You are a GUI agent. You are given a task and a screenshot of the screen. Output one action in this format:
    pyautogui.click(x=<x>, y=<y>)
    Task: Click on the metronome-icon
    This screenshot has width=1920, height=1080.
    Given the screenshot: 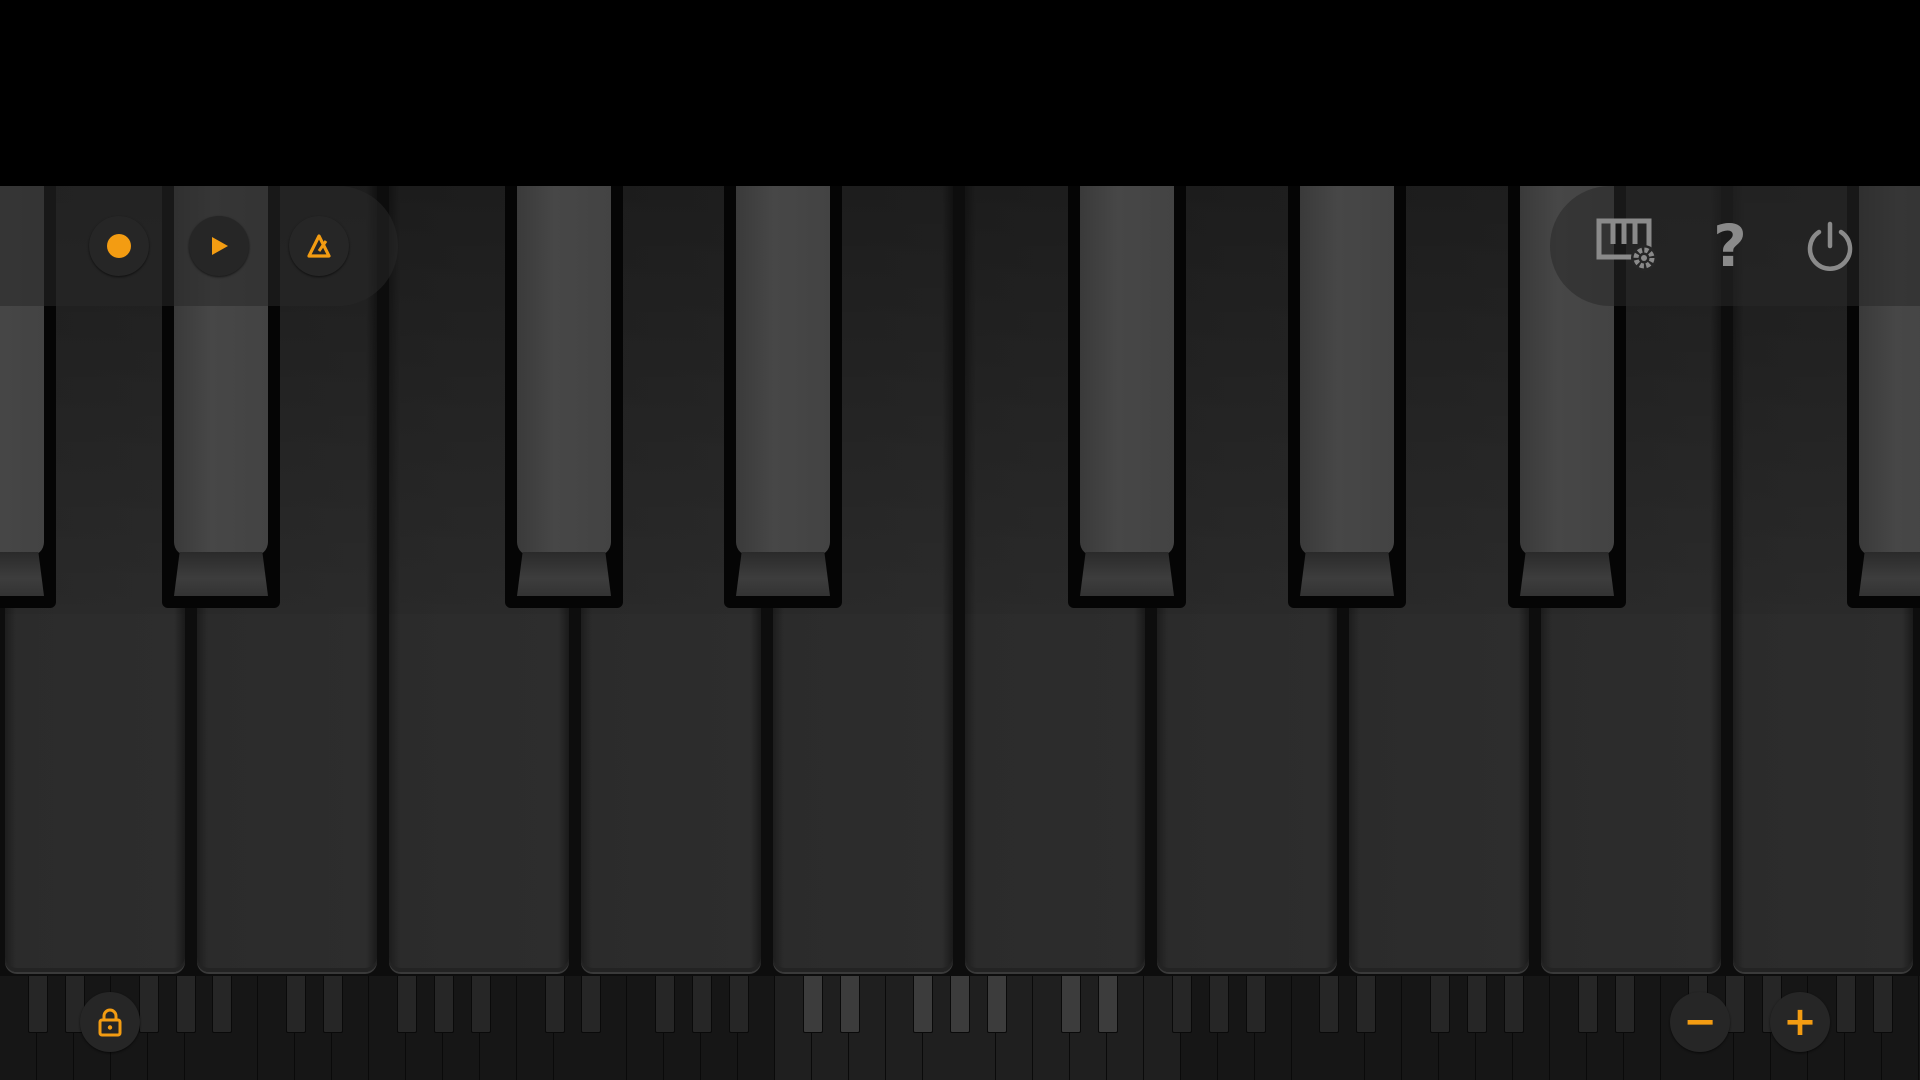 What is the action you would take?
    pyautogui.click(x=319, y=246)
    